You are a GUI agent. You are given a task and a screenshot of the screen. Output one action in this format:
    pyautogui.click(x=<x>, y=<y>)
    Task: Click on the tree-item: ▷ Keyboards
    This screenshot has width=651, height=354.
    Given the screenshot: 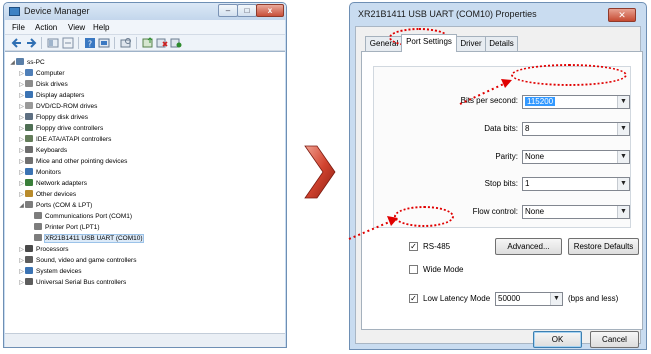 What is the action you would take?
    pyautogui.click(x=42, y=150)
    